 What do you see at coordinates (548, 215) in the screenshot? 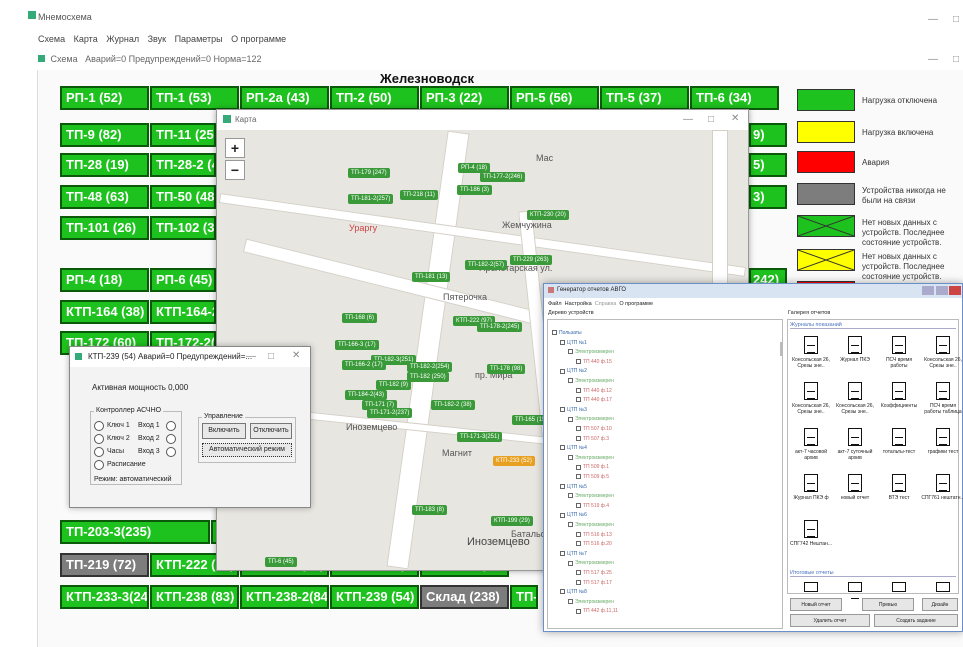
I see `map-substation-marker: КТП-230 (20)` at bounding box center [548, 215].